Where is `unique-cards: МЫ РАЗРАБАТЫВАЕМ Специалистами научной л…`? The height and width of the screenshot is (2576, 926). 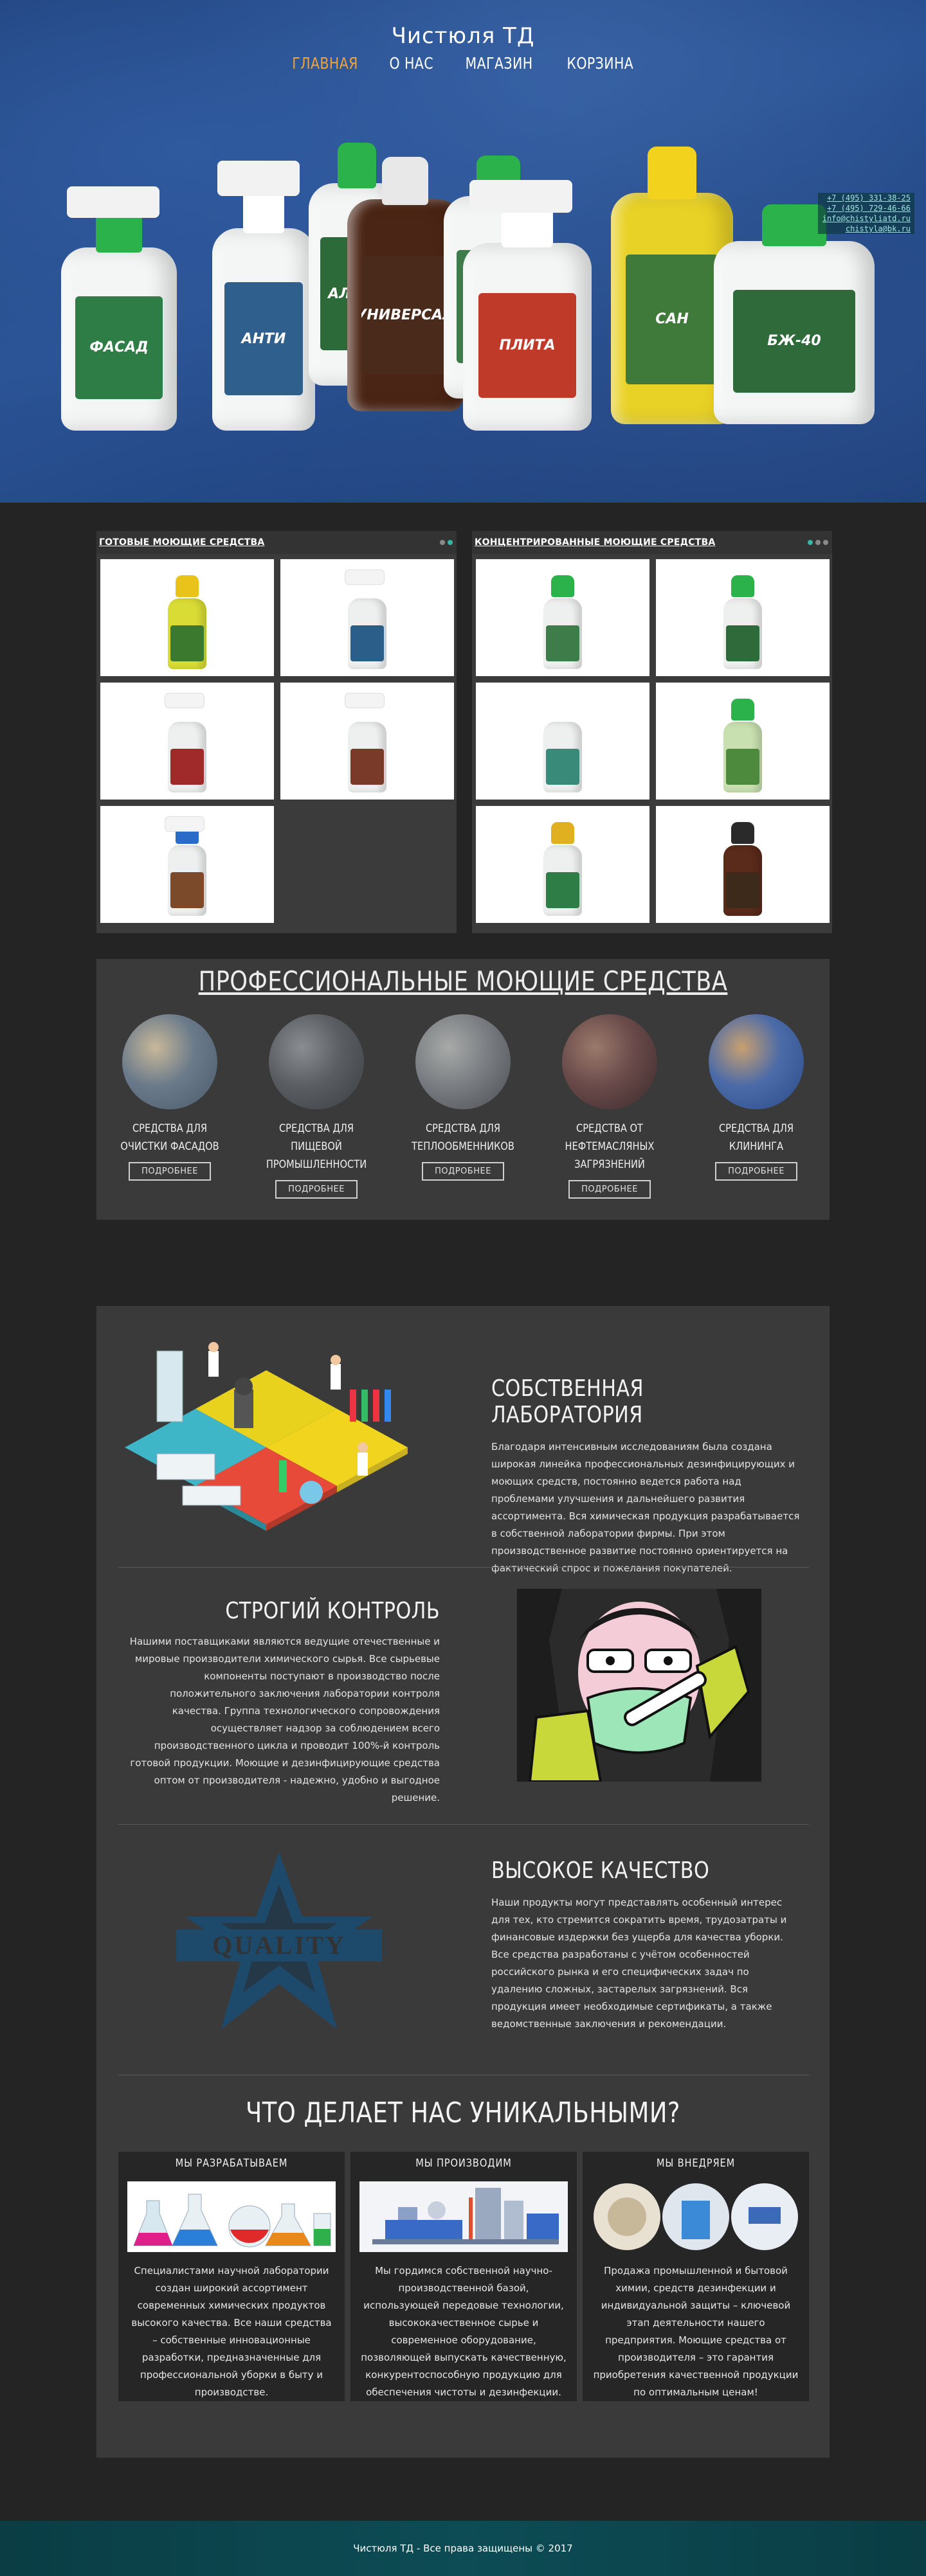
unique-cards: МЫ РАЗРАБАТЫВАЕМ Специалистами научной л… is located at coordinates (464, 2276).